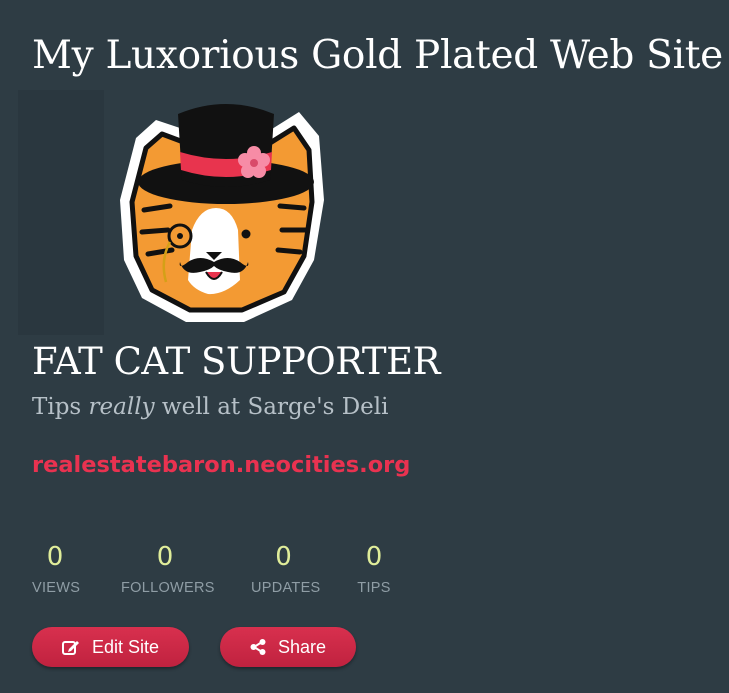 The height and width of the screenshot is (693, 729). I want to click on stat-label: FOLLOWERS, so click(168, 588).